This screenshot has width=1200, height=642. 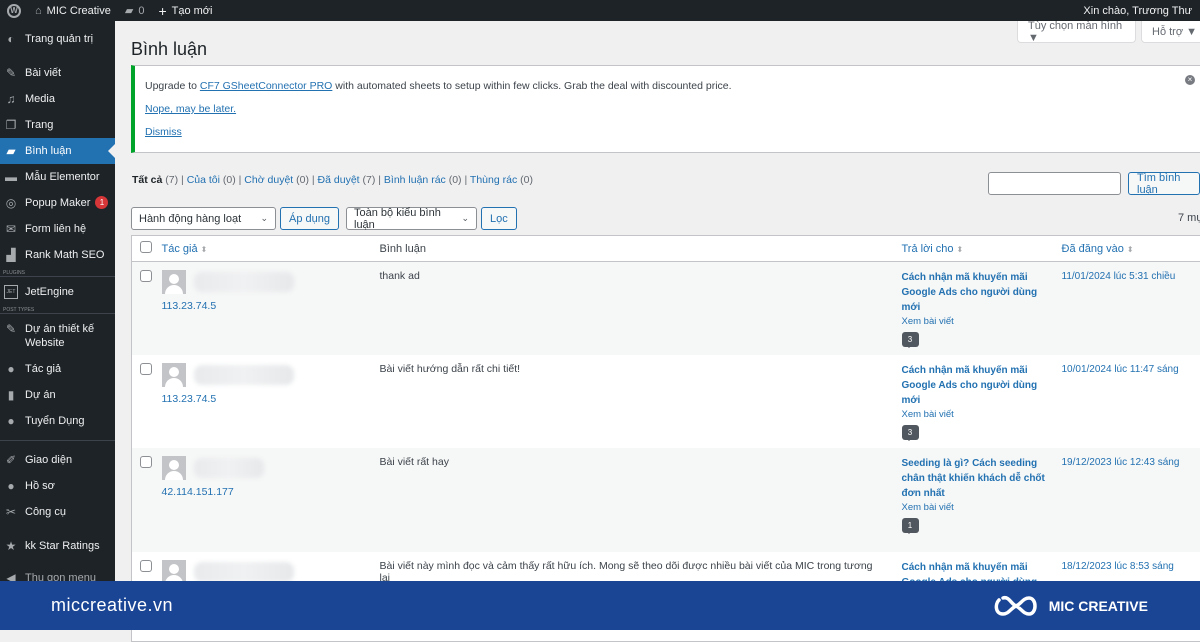 I want to click on user-icon: ●, so click(x=11, y=486).